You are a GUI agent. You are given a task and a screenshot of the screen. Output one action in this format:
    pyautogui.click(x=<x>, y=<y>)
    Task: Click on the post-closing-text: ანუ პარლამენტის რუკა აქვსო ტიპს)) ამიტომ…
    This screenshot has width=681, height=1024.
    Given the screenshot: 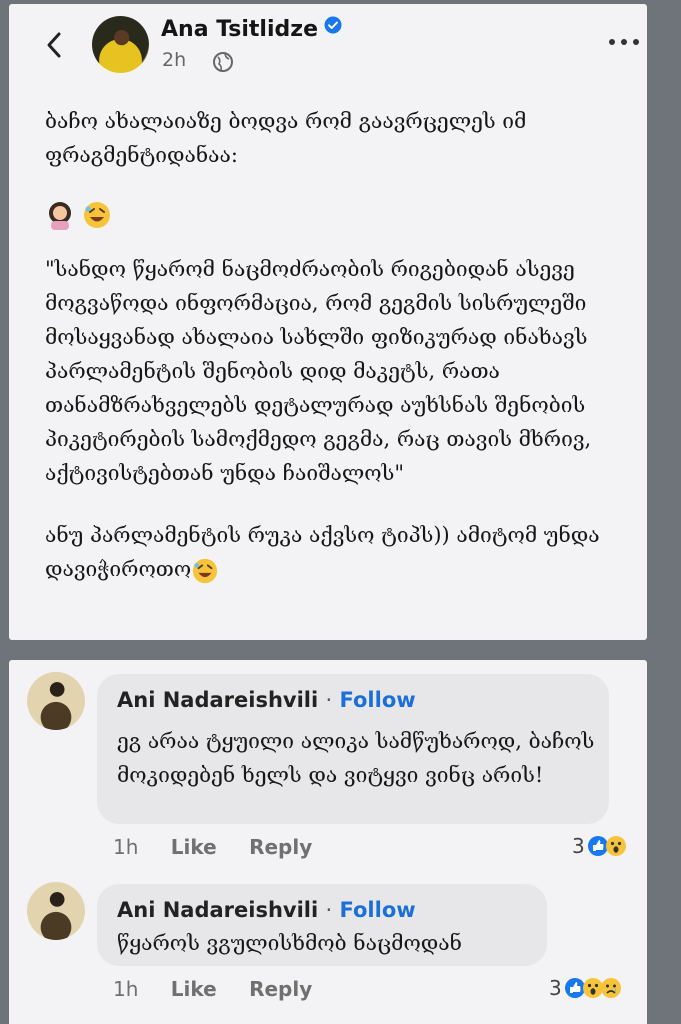 What is the action you would take?
    pyautogui.click(x=322, y=552)
    